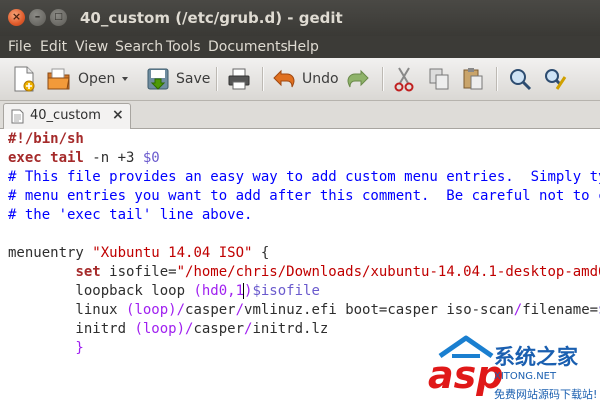 This screenshot has width=600, height=405. What do you see at coordinates (138, 272) in the screenshot?
I see `code-token: isofile=` at bounding box center [138, 272].